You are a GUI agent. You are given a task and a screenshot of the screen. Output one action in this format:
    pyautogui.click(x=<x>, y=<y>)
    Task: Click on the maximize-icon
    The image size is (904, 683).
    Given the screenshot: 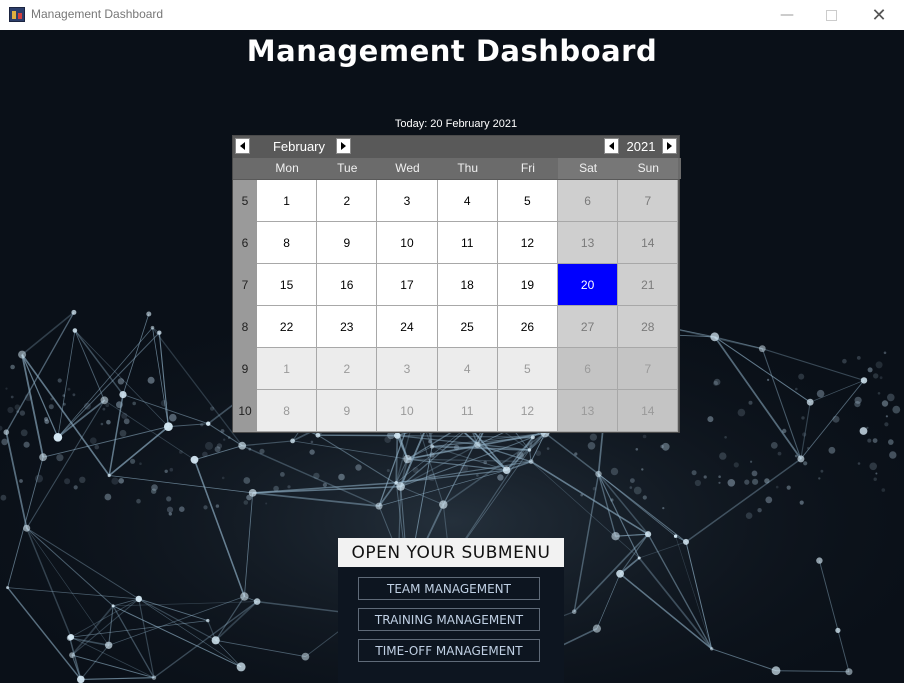 What is the action you would take?
    pyautogui.click(x=831, y=15)
    